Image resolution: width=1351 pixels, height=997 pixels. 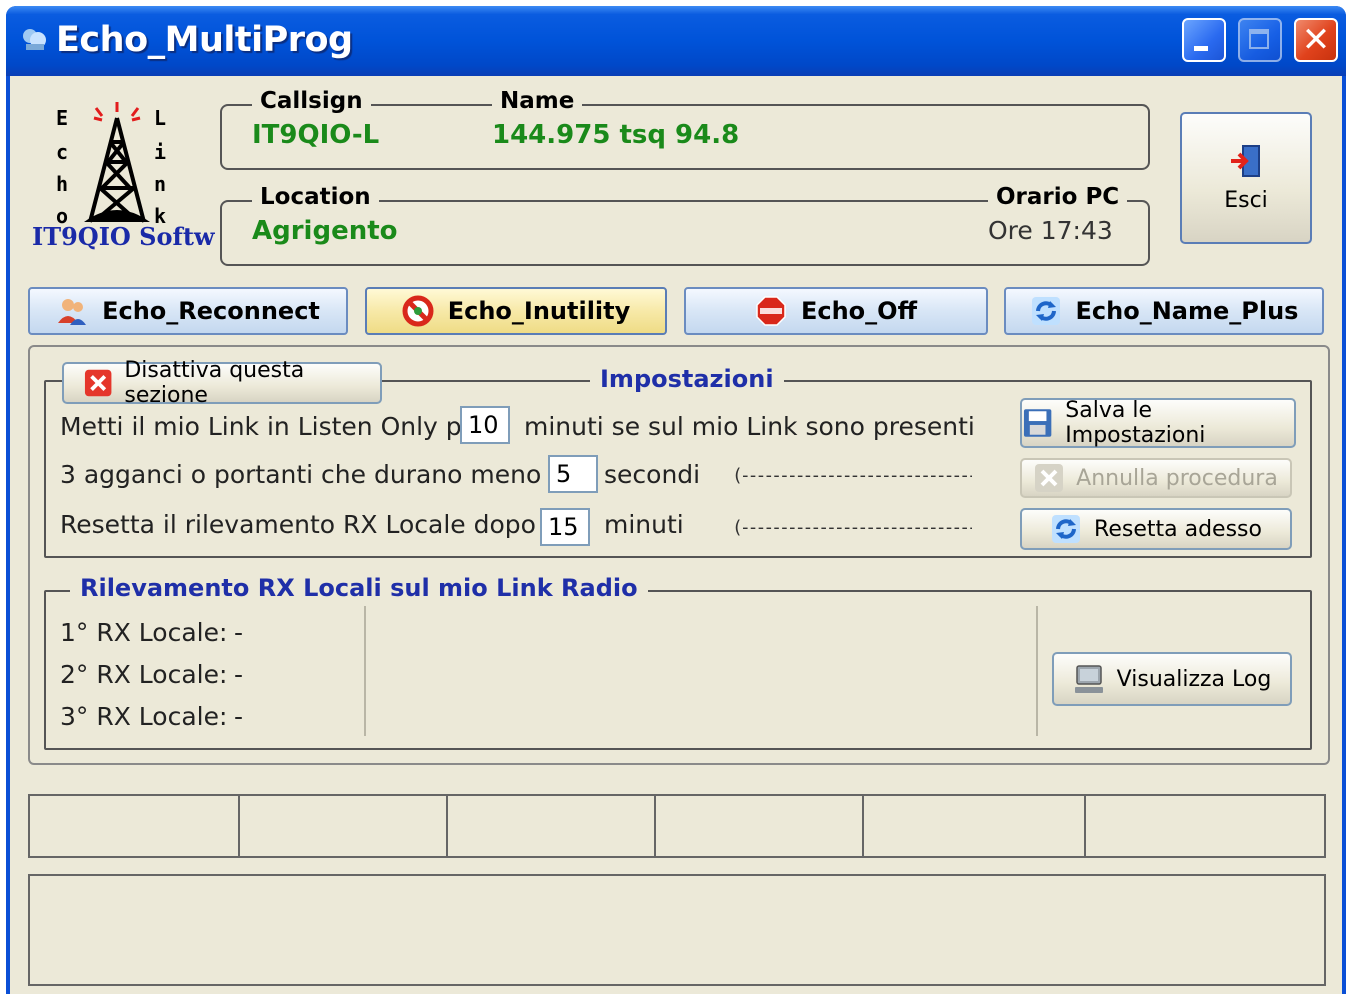 I want to click on close-icon: ✕, so click(x=1316, y=40).